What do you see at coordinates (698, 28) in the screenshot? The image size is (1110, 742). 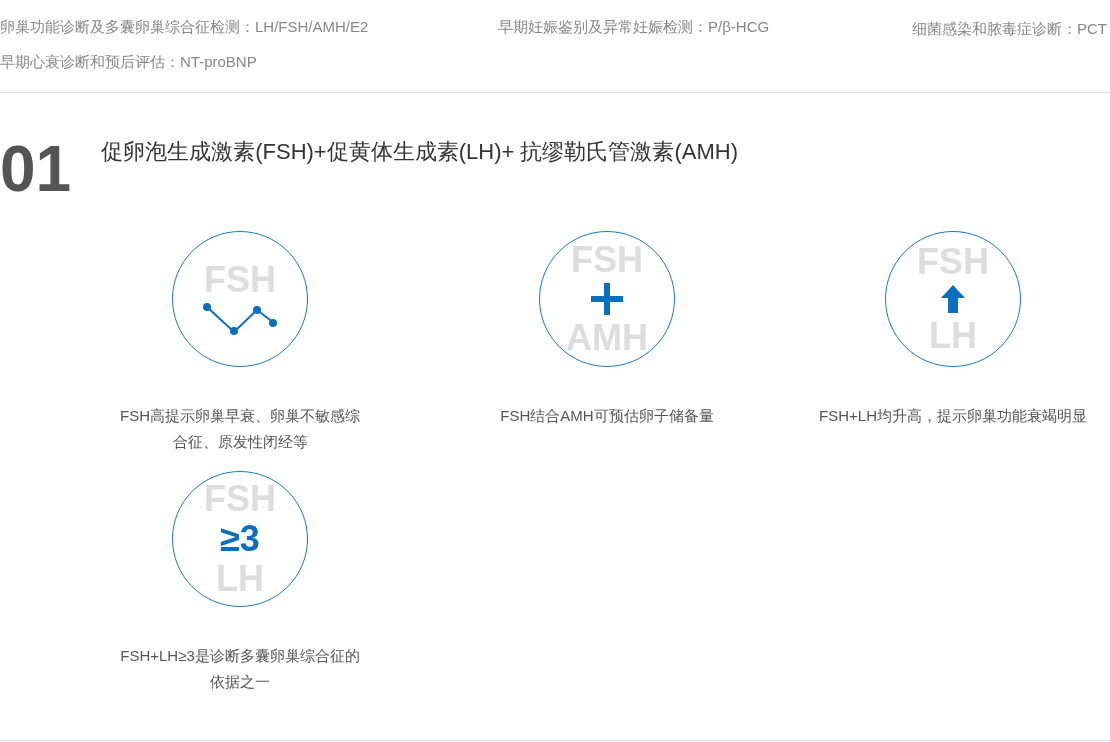 I see `category-link: 早期妊娠鉴别及异常妊娠检测：P/β-HCG` at bounding box center [698, 28].